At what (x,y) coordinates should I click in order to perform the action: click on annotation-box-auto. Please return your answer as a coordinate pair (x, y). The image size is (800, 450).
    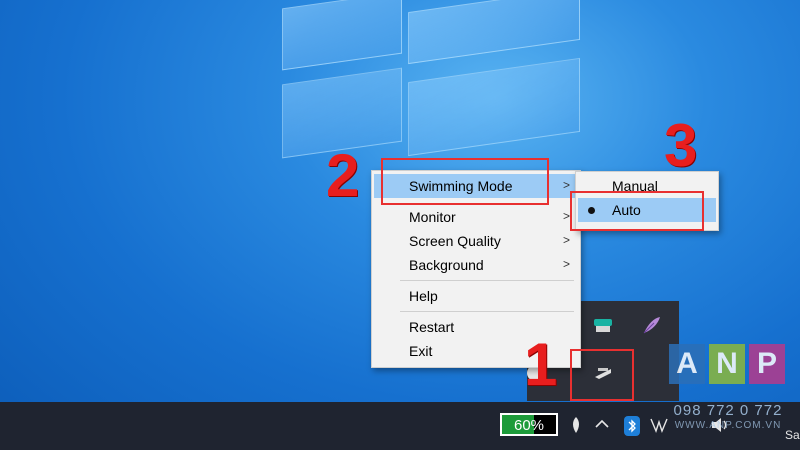
    Looking at the image, I should click on (637, 211).